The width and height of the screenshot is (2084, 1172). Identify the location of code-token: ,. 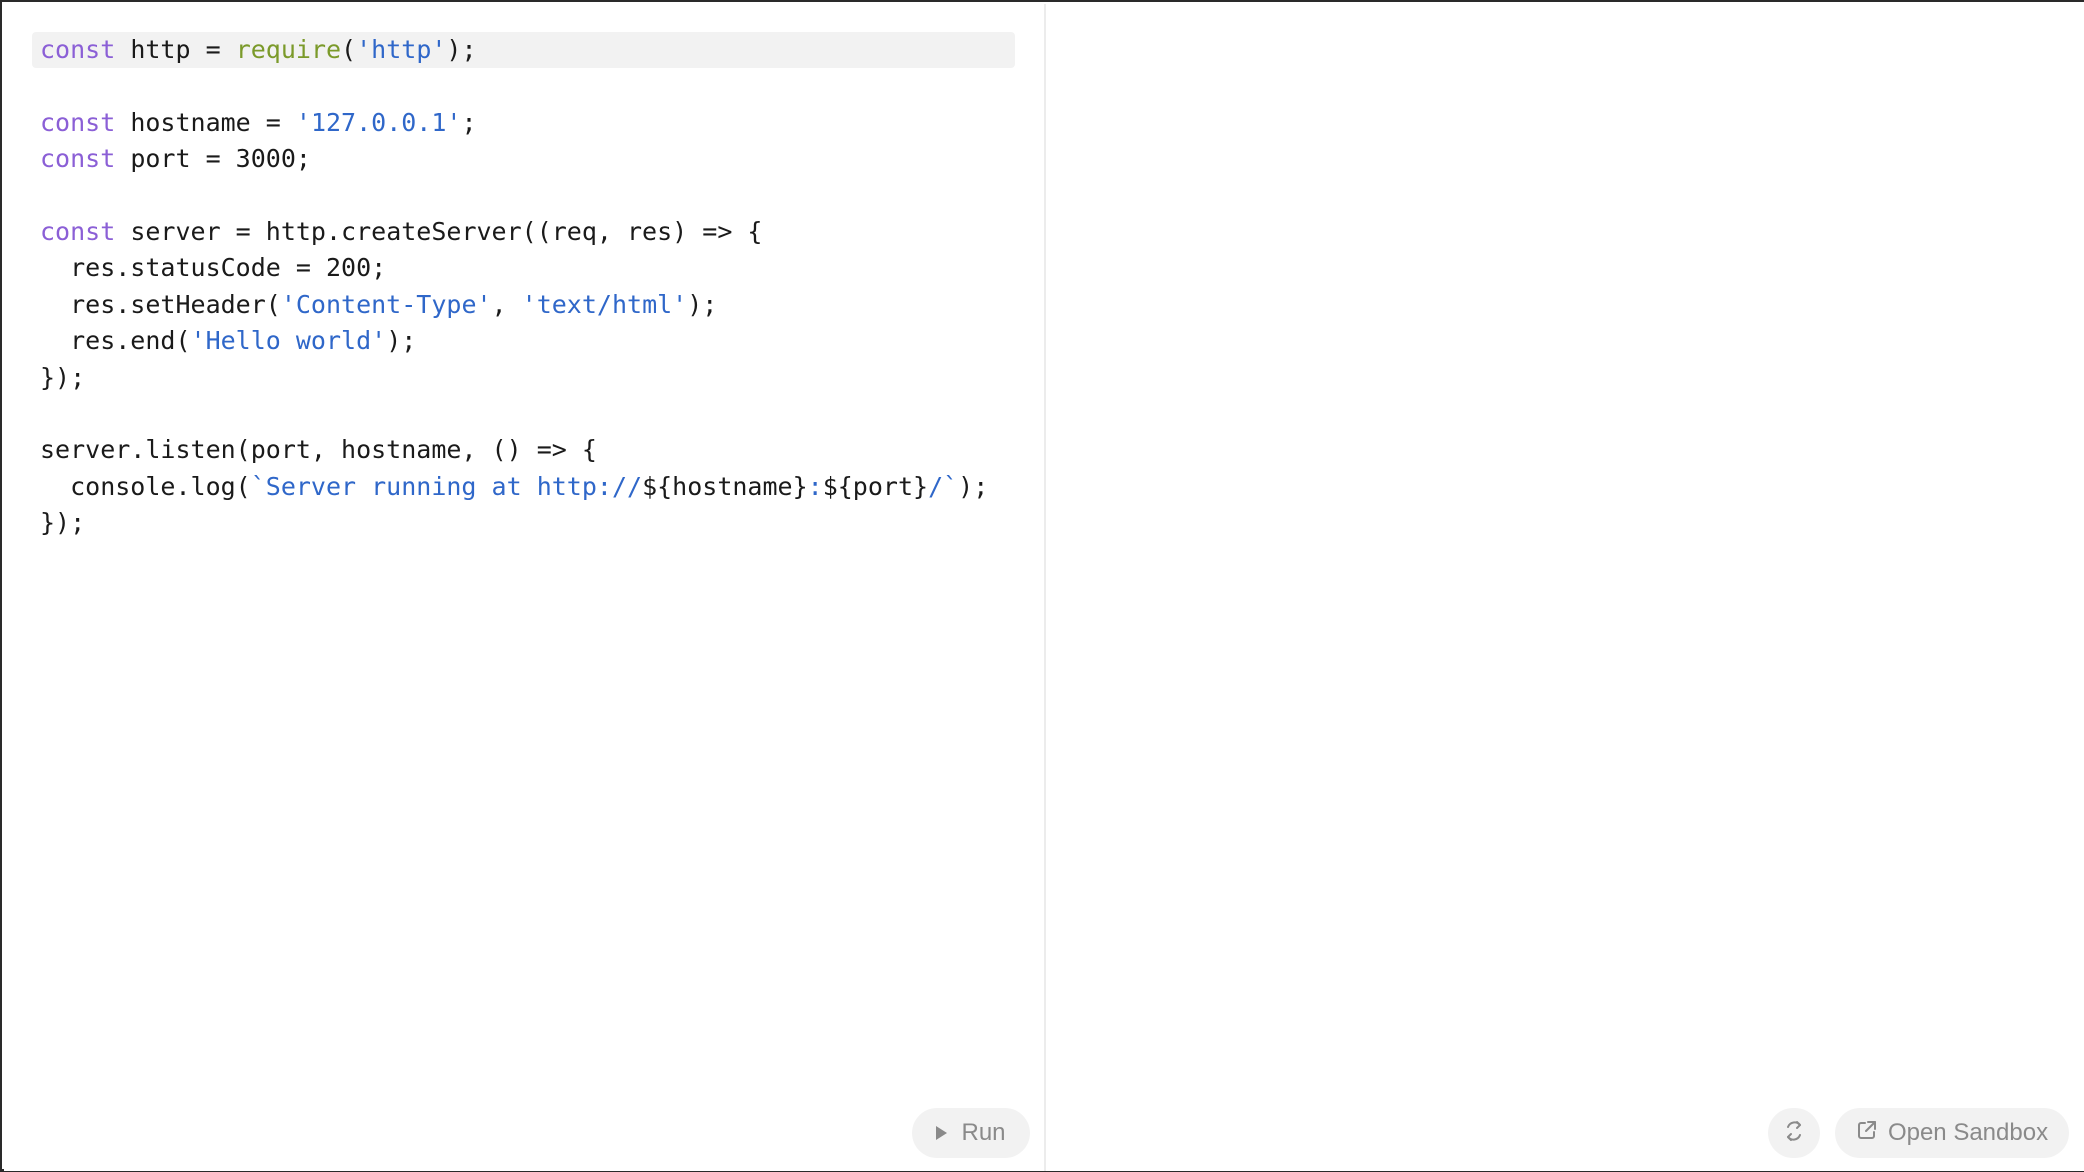
(506, 304).